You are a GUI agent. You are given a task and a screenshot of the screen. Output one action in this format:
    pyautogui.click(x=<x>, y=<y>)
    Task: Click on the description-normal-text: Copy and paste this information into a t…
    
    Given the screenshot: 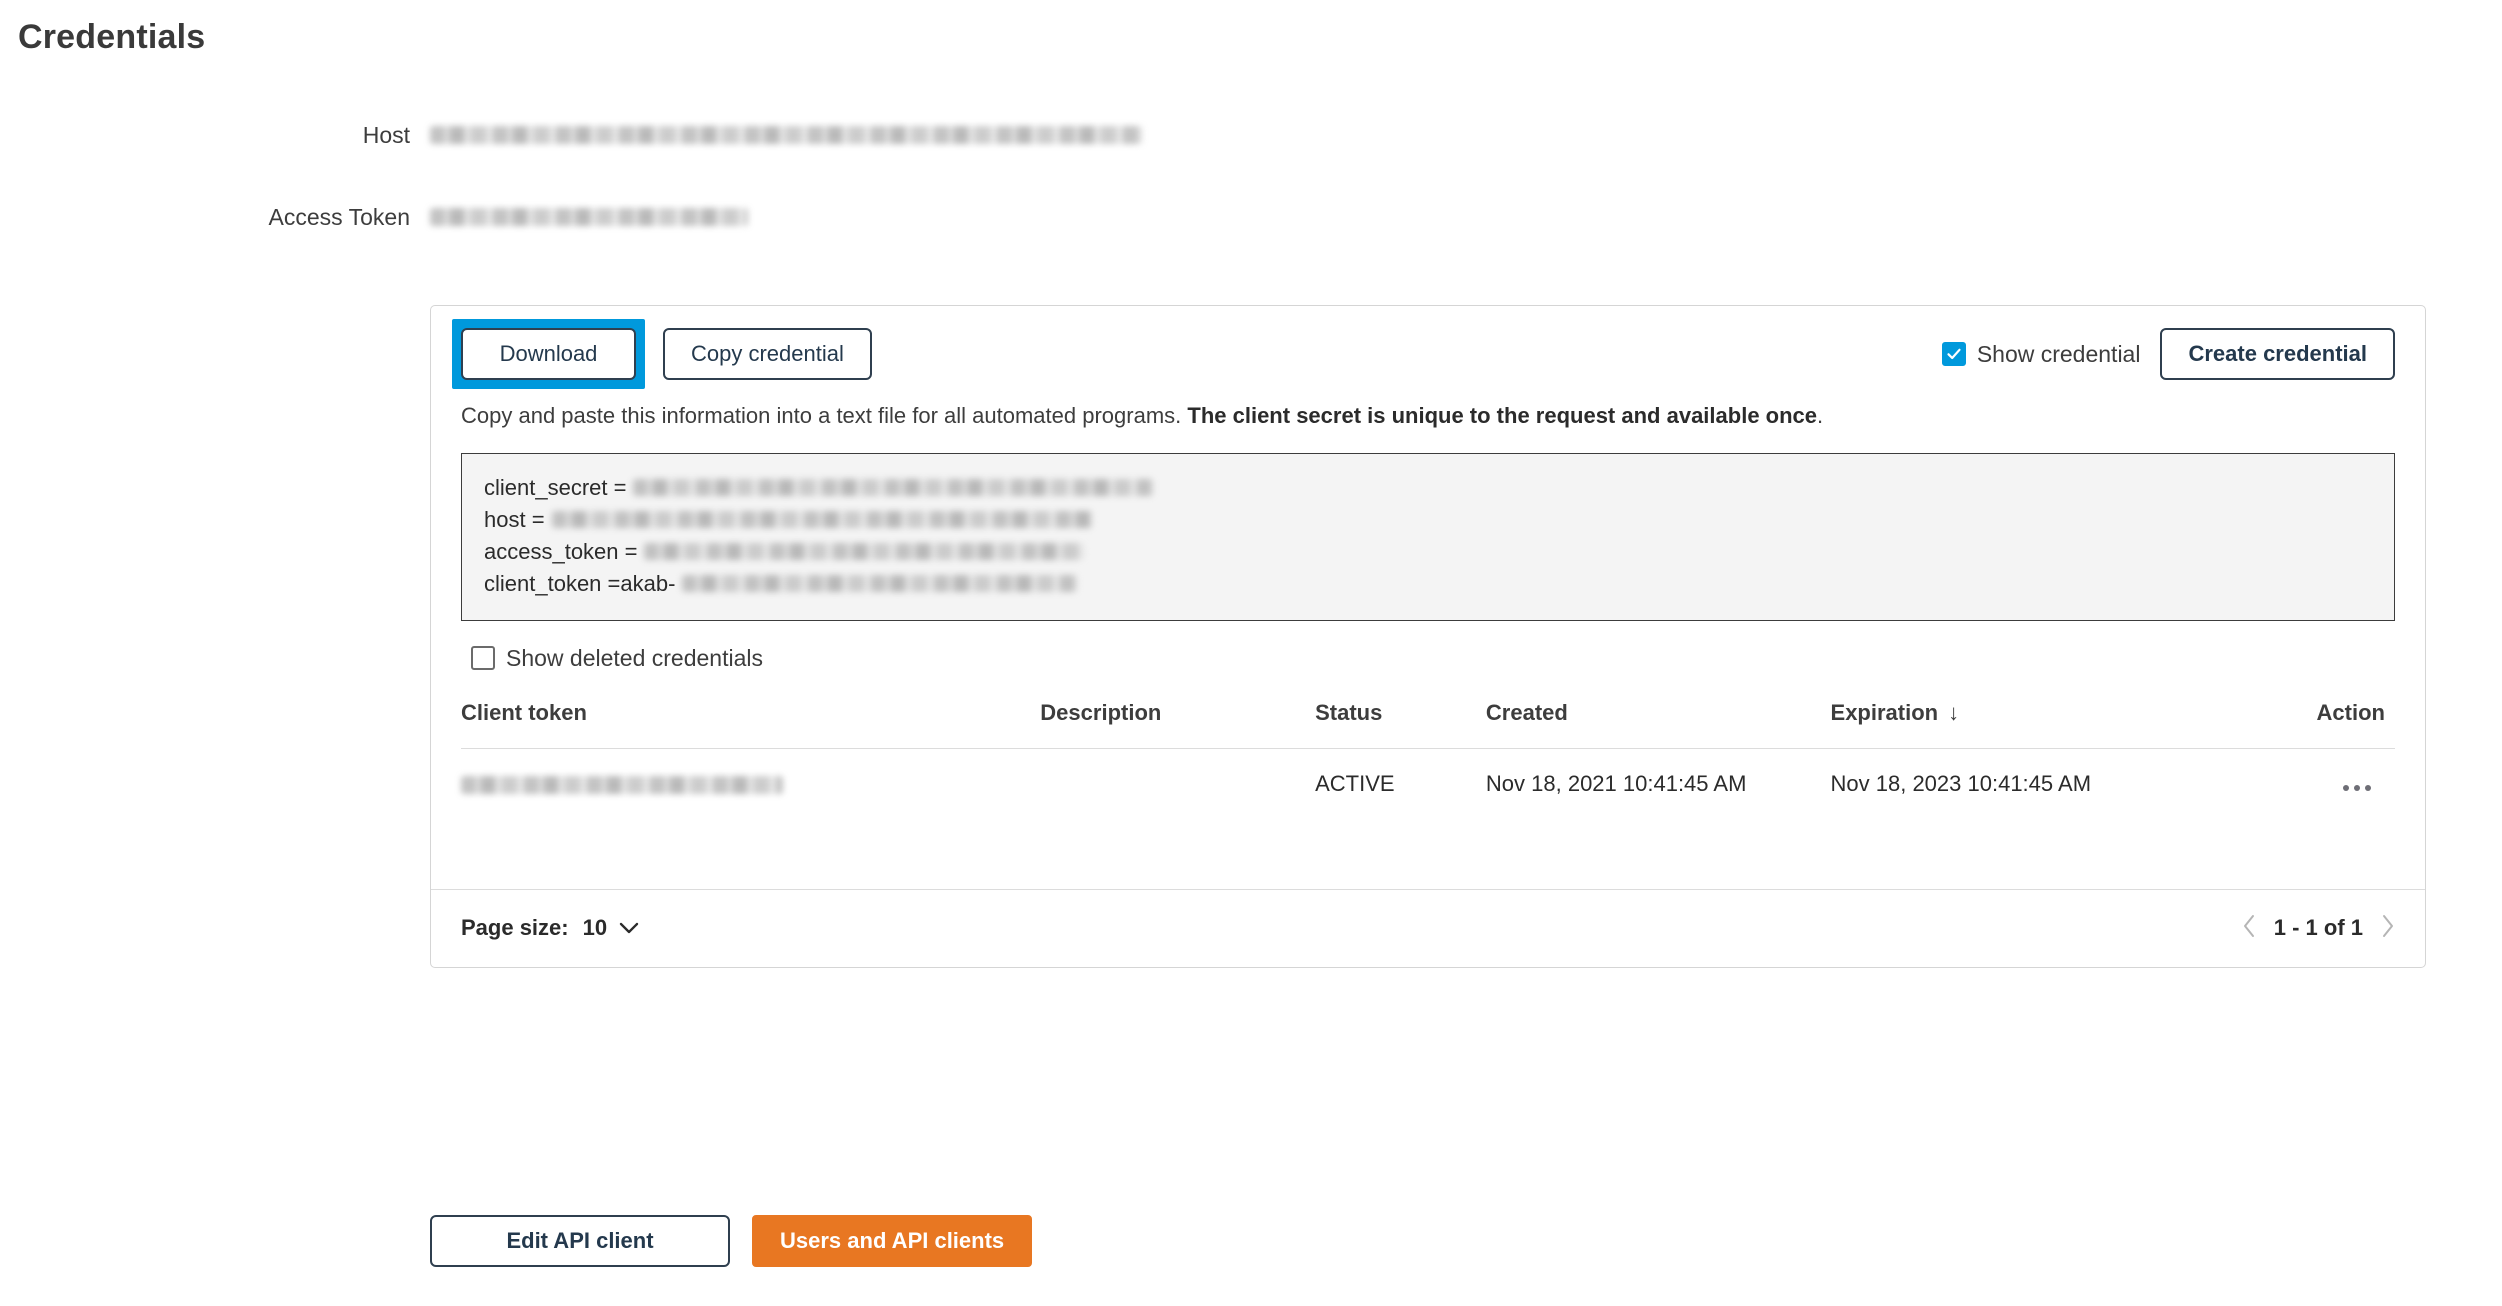 What is the action you would take?
    pyautogui.click(x=824, y=415)
    